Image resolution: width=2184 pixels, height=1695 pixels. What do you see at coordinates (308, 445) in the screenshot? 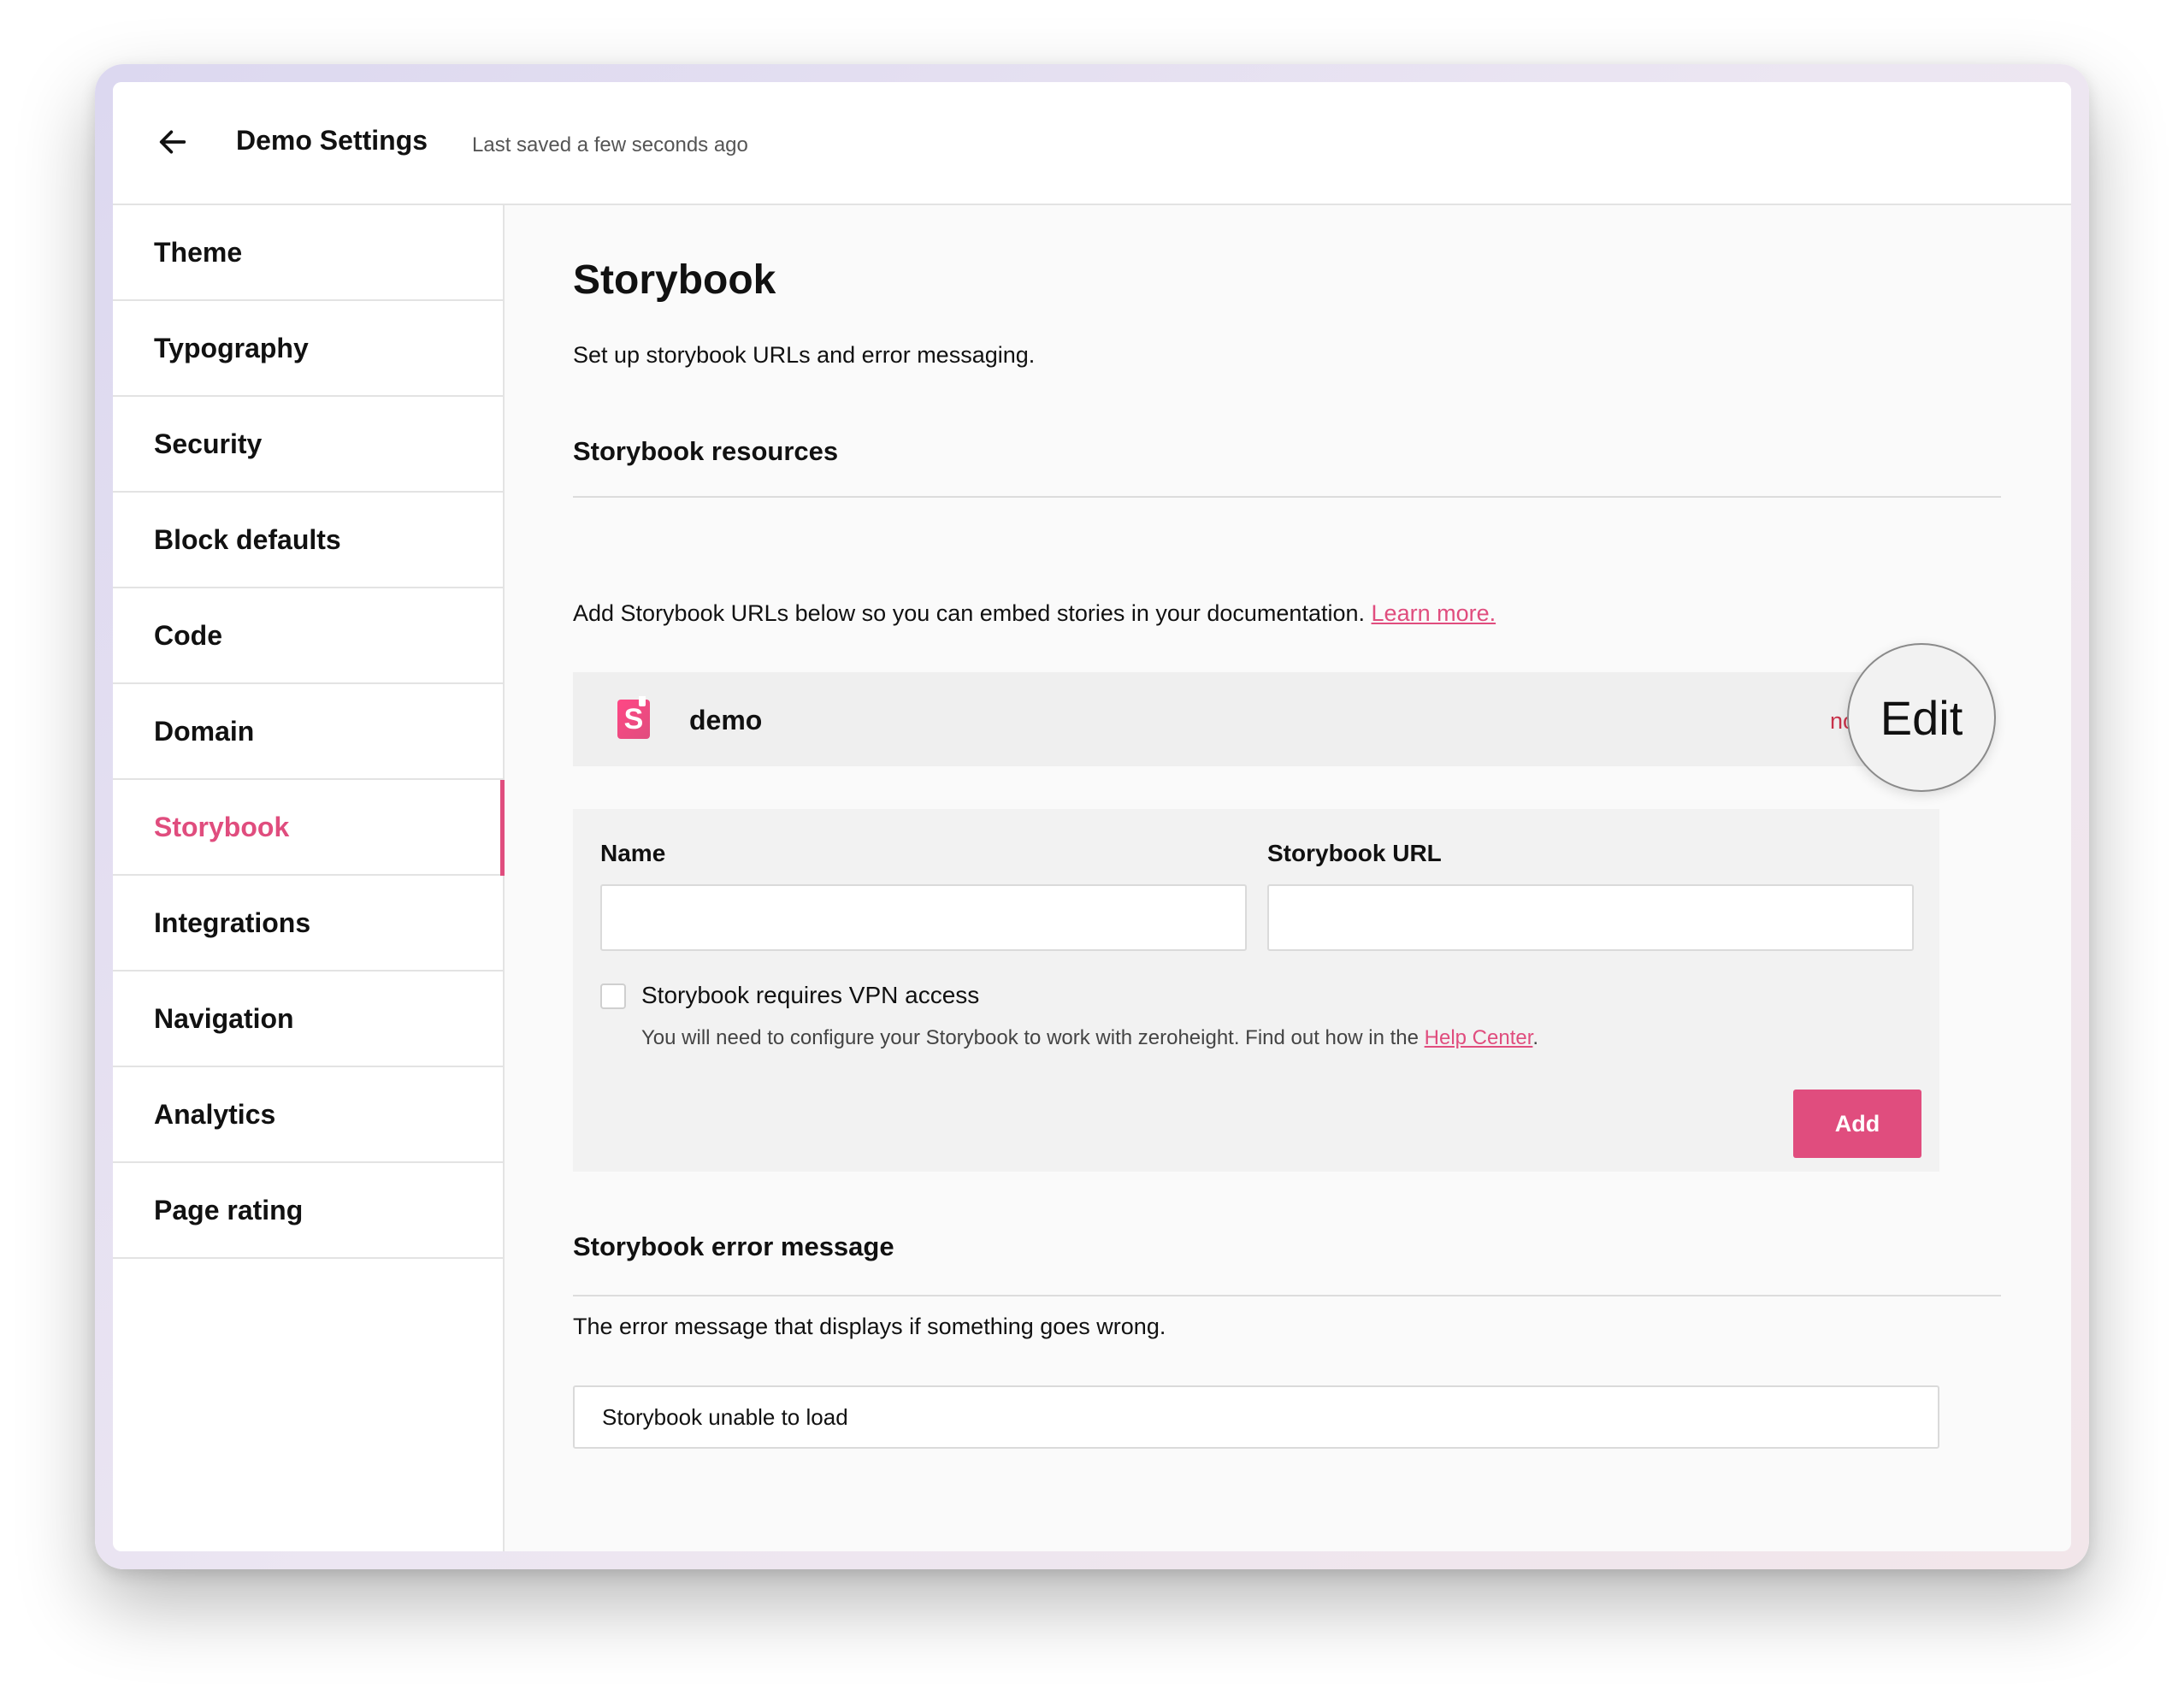
I see `sidebar-item-security: Security` at bounding box center [308, 445].